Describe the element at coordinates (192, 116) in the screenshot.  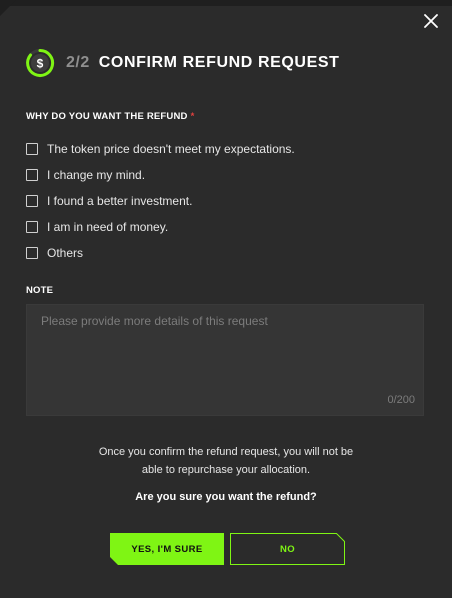
I see `required-mark: *` at that location.